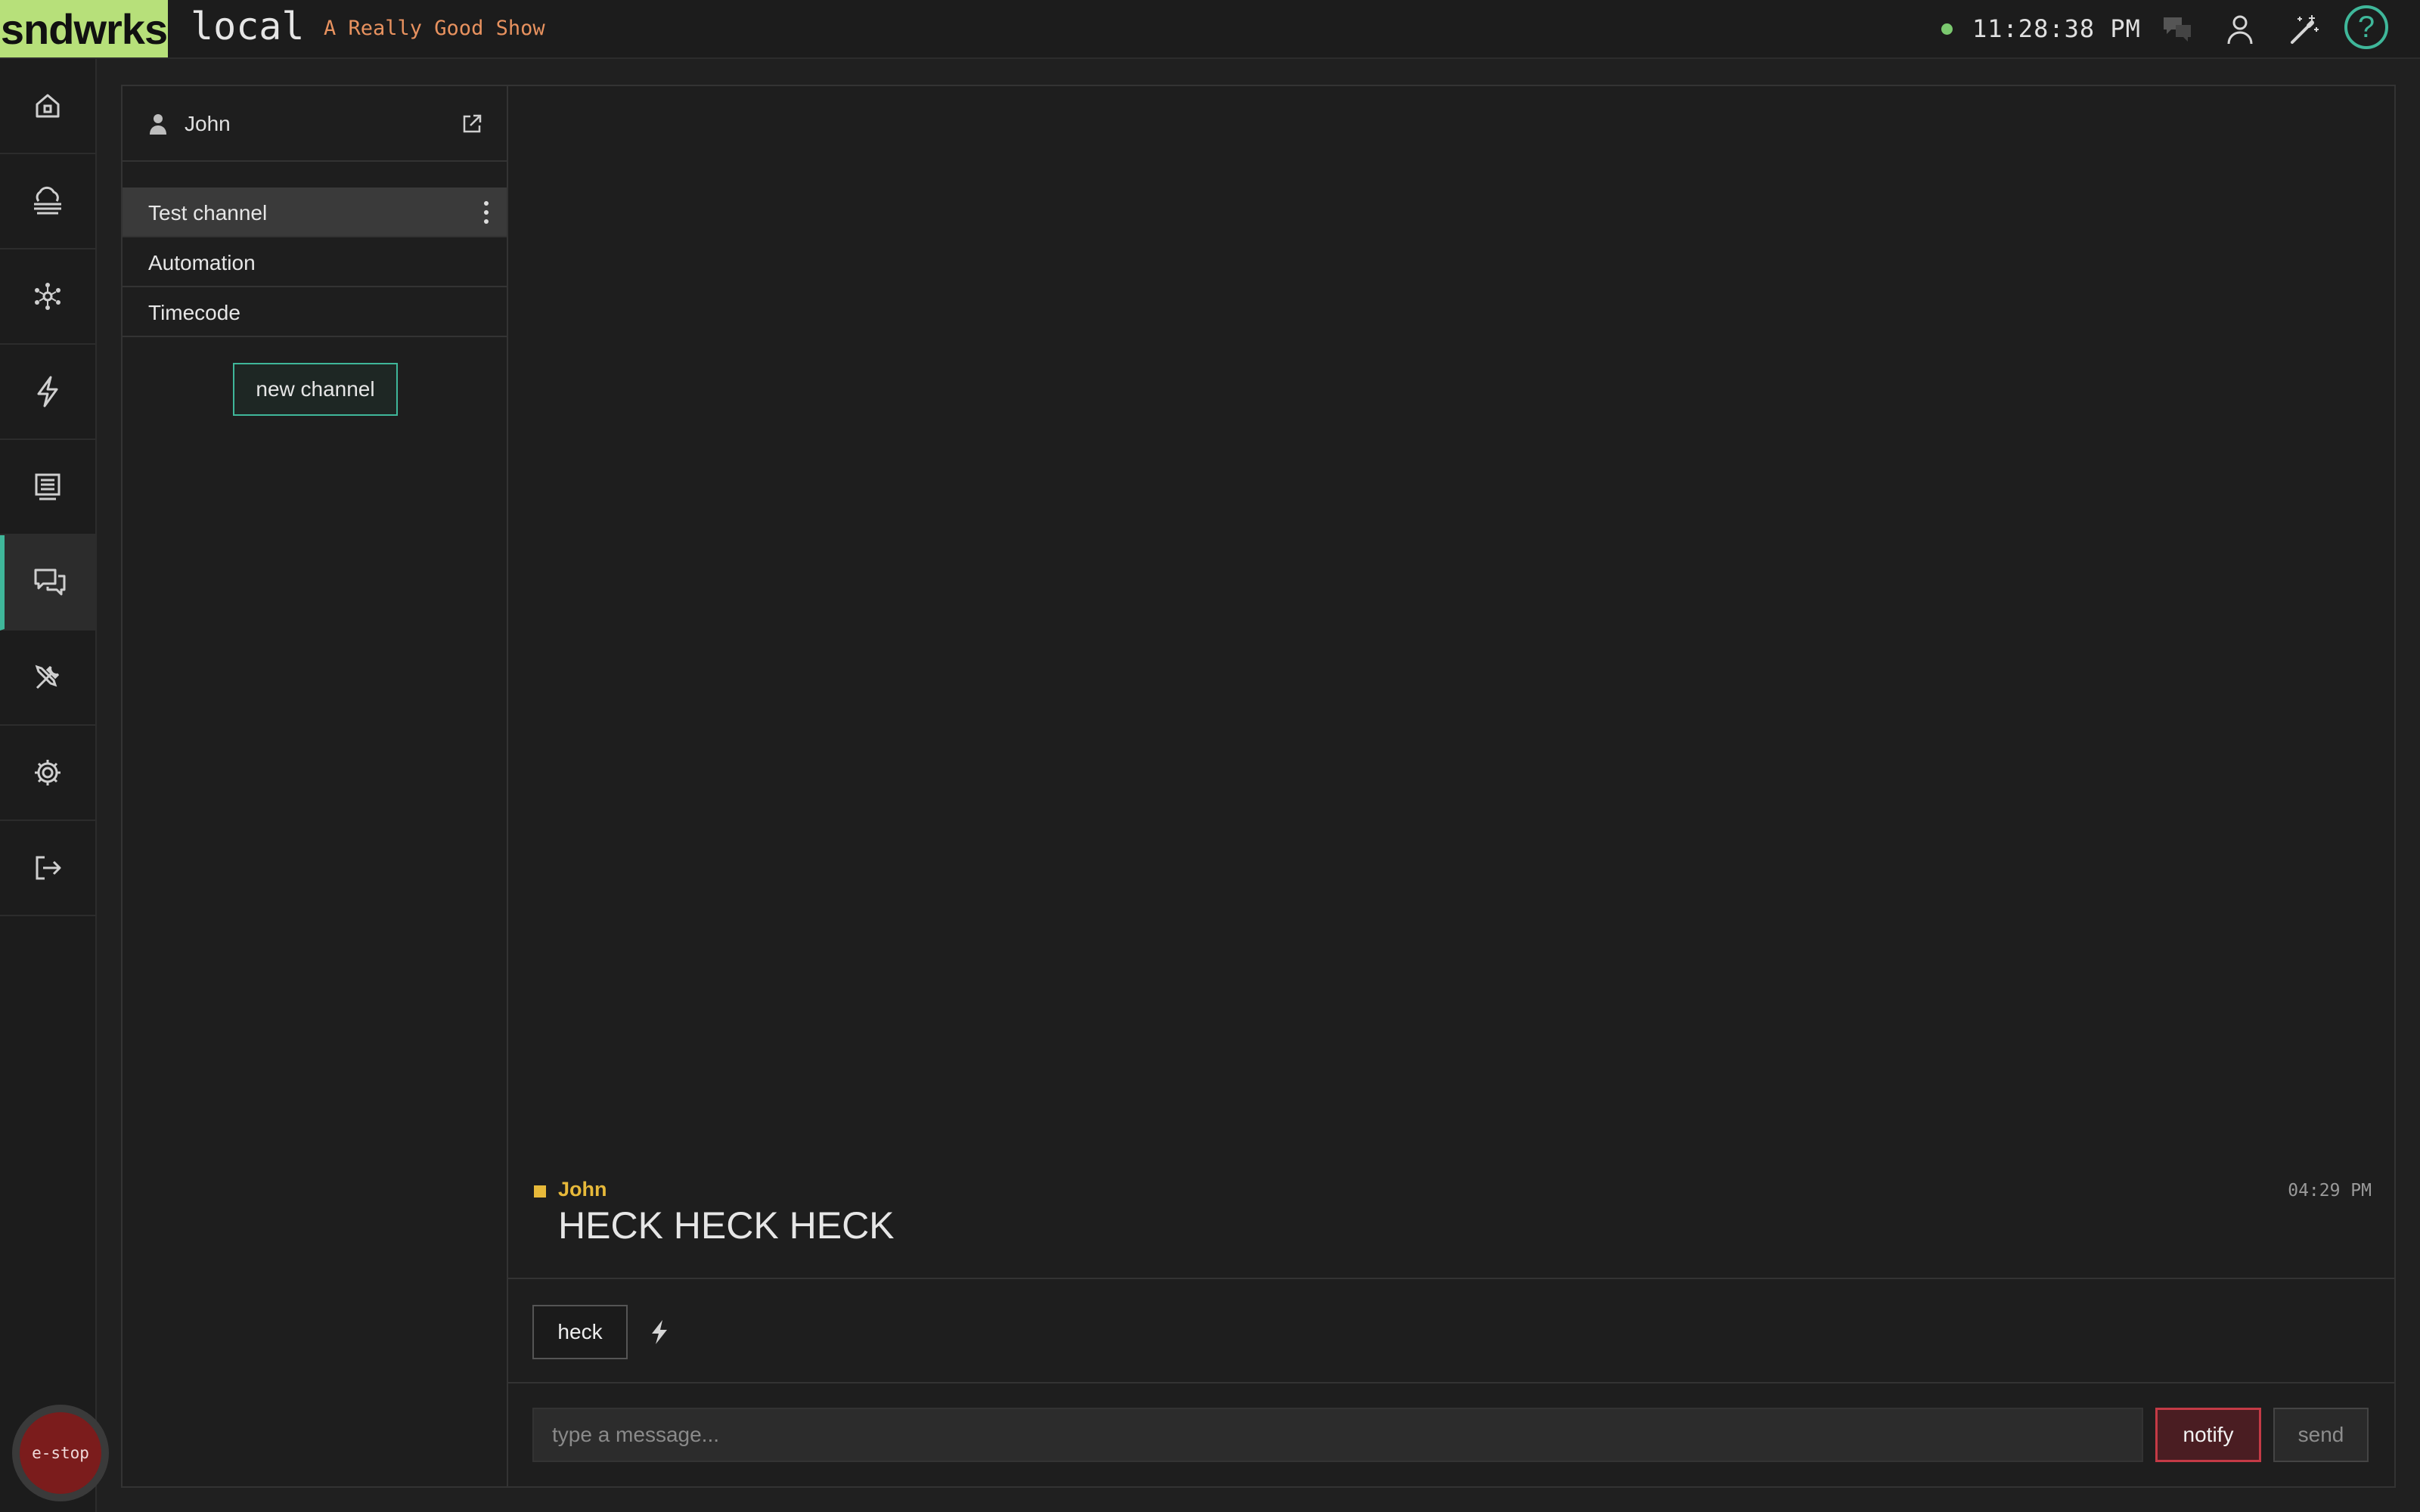 The width and height of the screenshot is (2420, 1512). What do you see at coordinates (315, 124) in the screenshot?
I see `current-user: John` at bounding box center [315, 124].